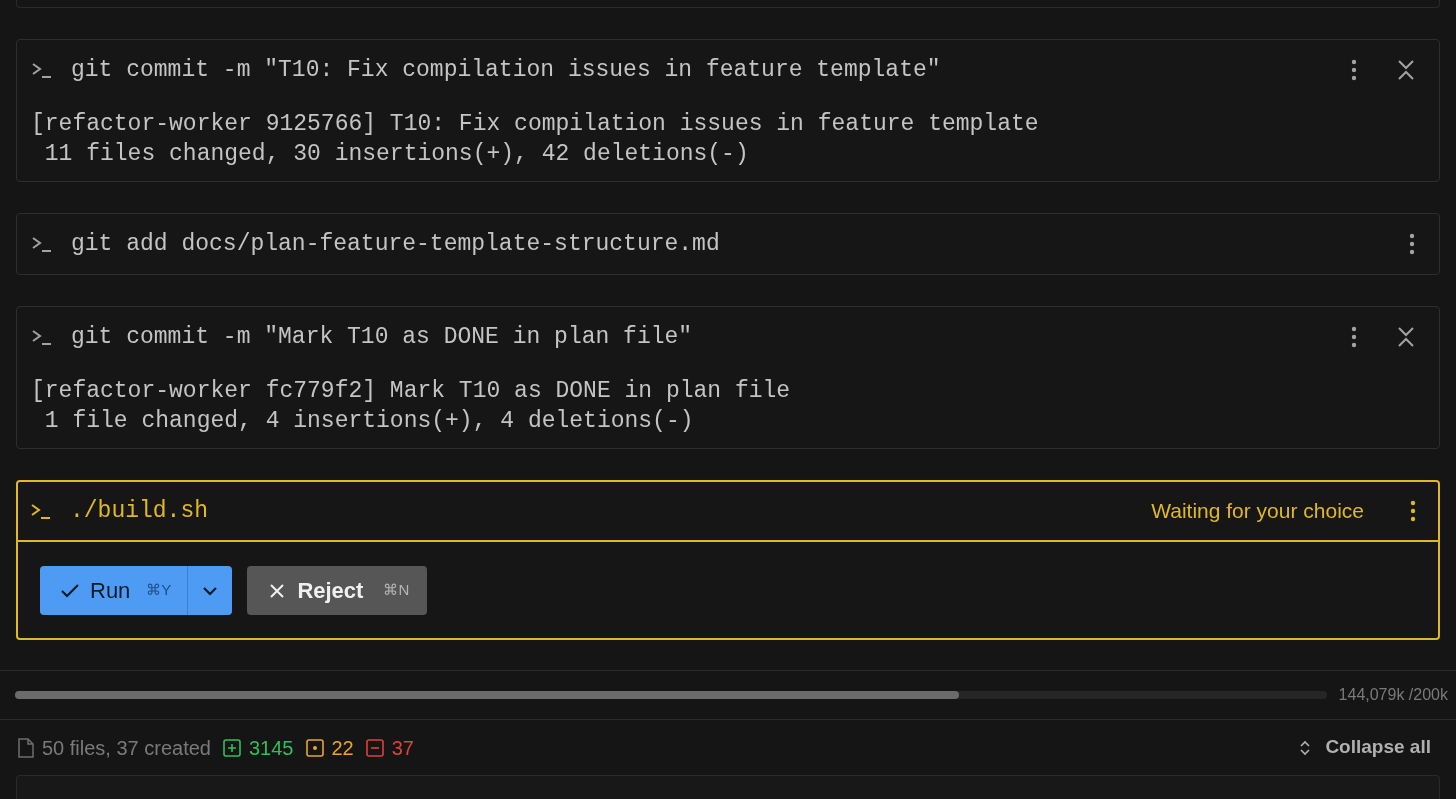 The image size is (1456, 799). What do you see at coordinates (159, 590) in the screenshot?
I see `shortcut-hint: ⌘Y` at bounding box center [159, 590].